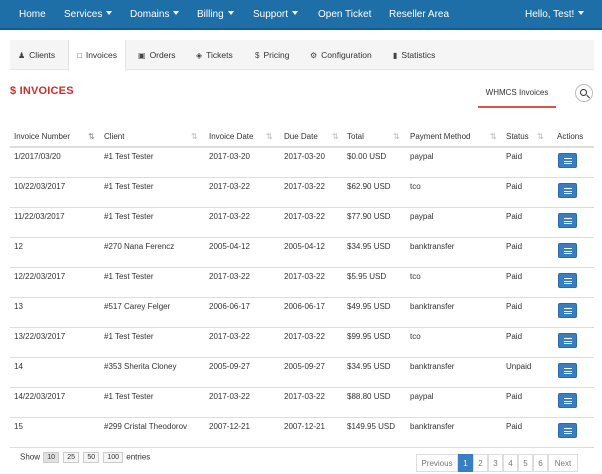 The image size is (602, 474). I want to click on tab-tickets-label: Tickets, so click(219, 55).